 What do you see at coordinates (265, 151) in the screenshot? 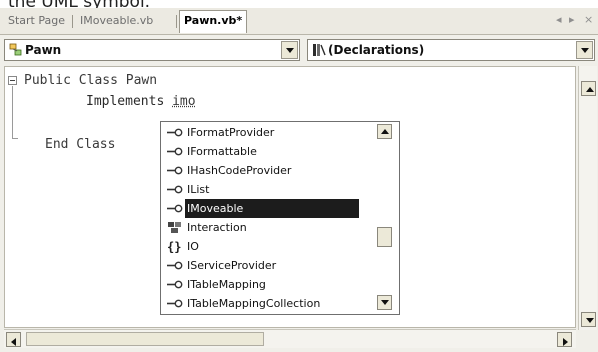
I see `completion-item: IFormattable` at bounding box center [265, 151].